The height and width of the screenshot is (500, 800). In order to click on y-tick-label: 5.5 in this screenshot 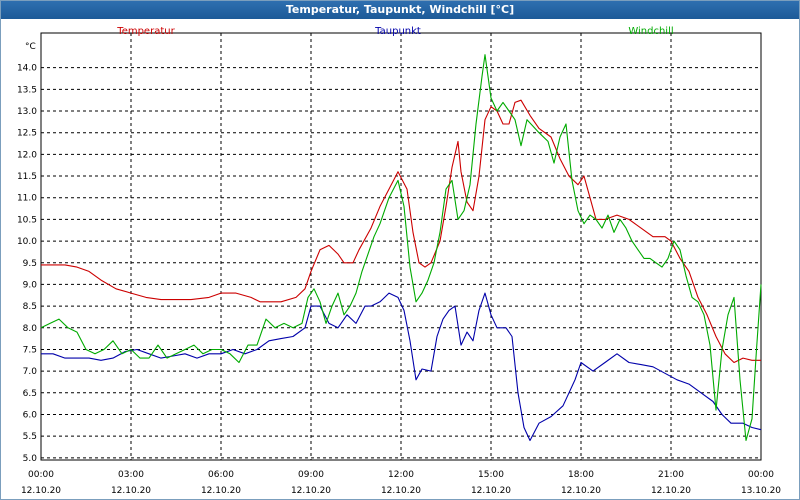, I will do `click(30, 437)`.